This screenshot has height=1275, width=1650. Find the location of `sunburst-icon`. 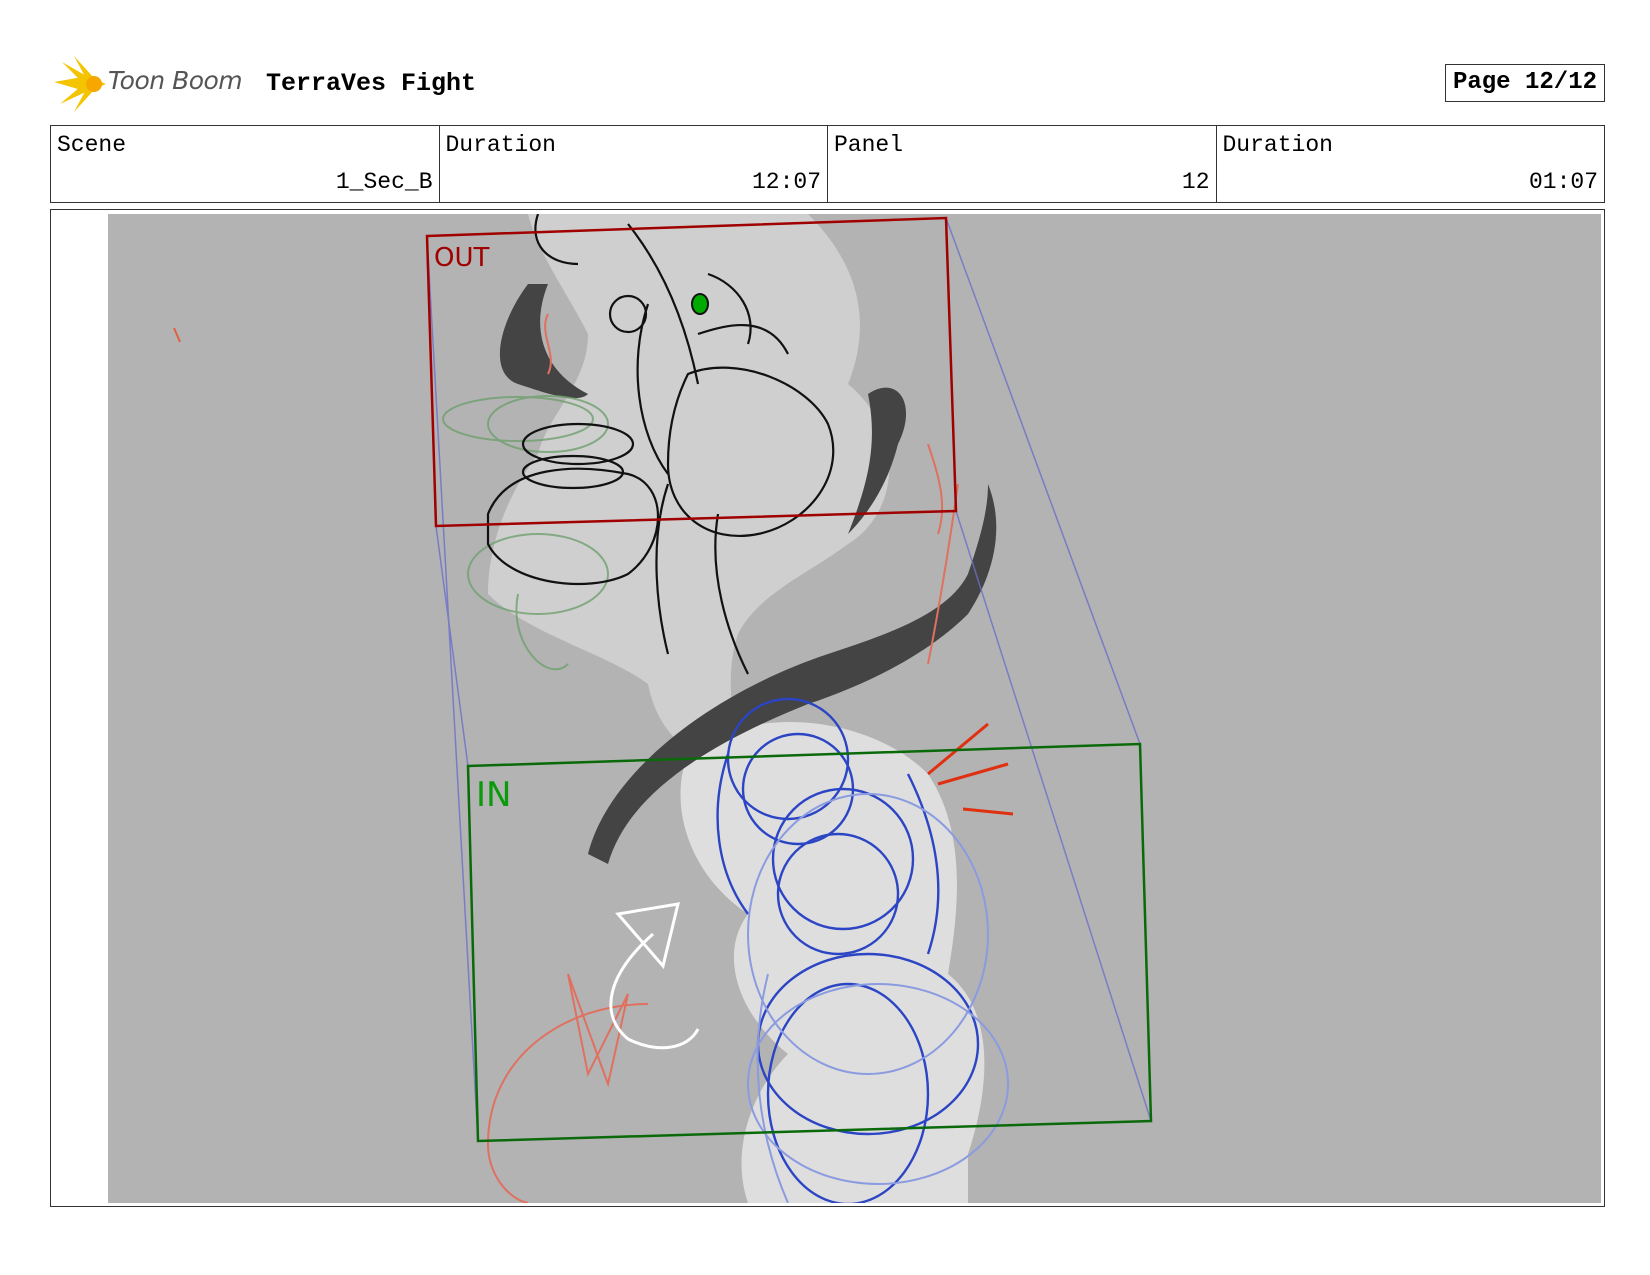

sunburst-icon is located at coordinates (80, 84).